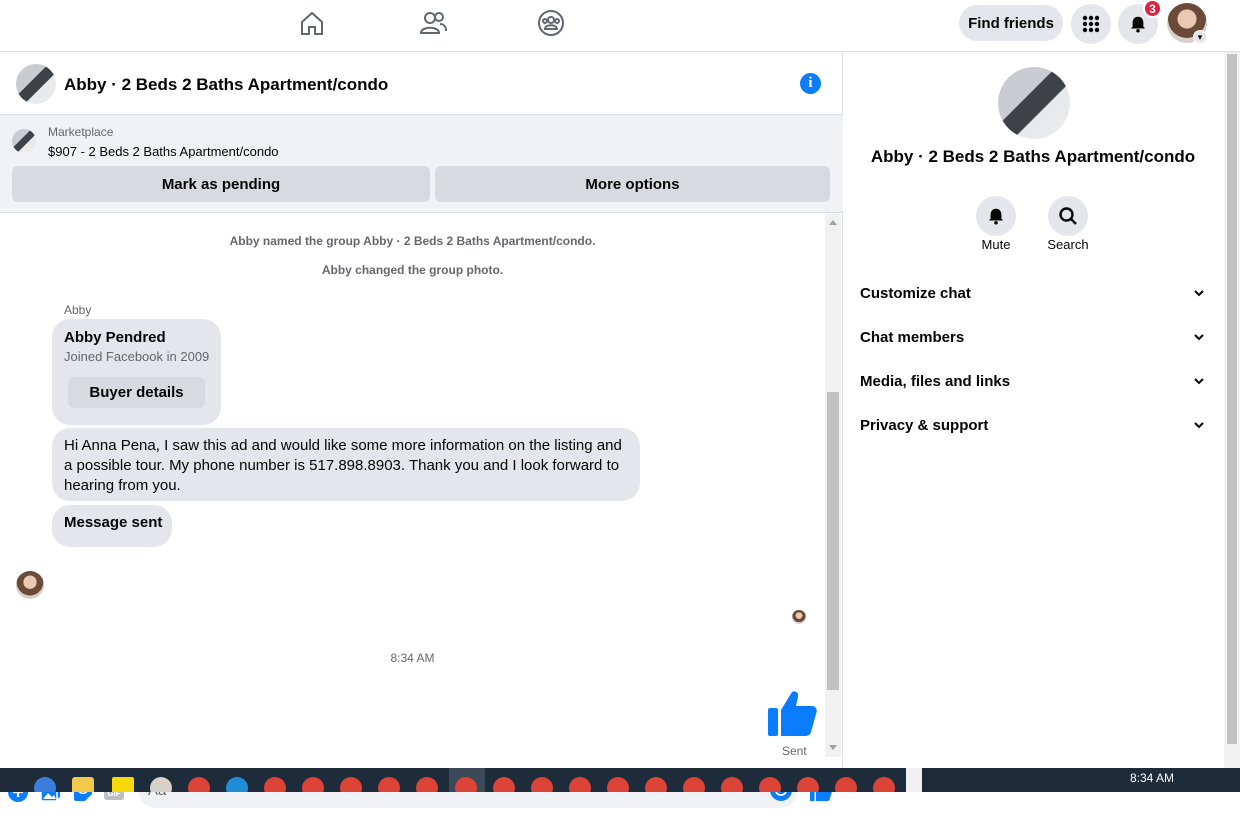 This screenshot has height=820, width=1240. I want to click on sender-avatar, so click(30, 585).